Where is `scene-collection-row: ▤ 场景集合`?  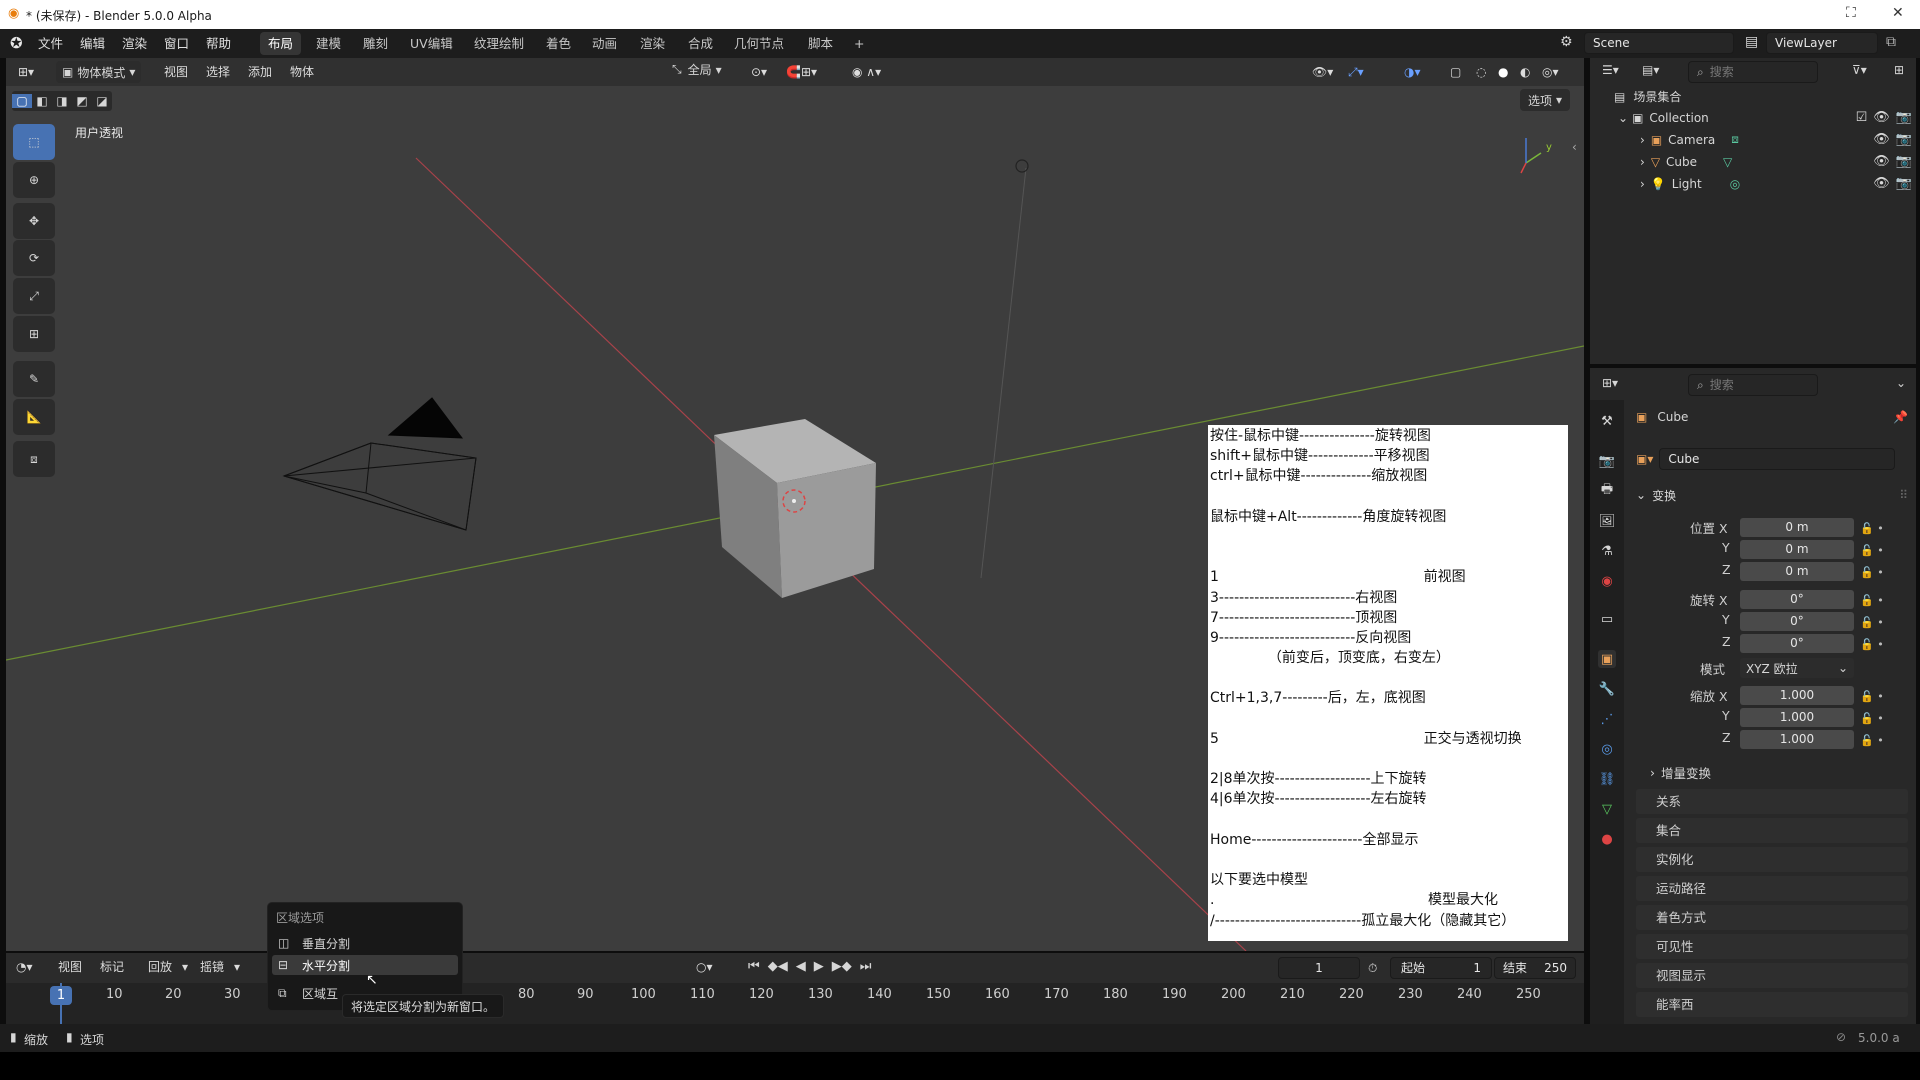
scene-collection-row: ▤ 场景集合 is located at coordinates (1647, 96).